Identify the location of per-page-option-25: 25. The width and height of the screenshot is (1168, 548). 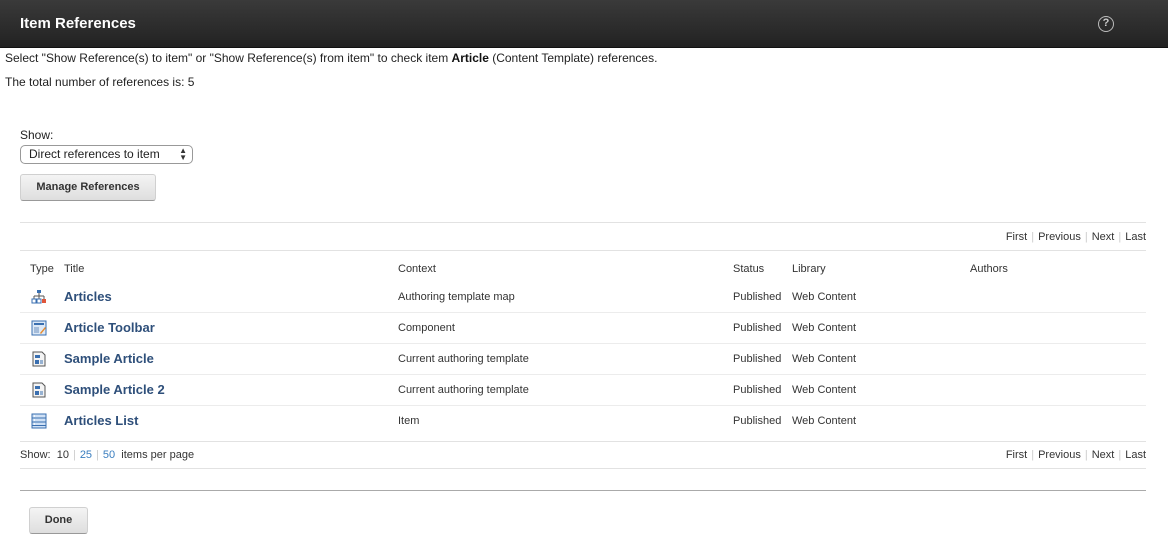
(86, 455).